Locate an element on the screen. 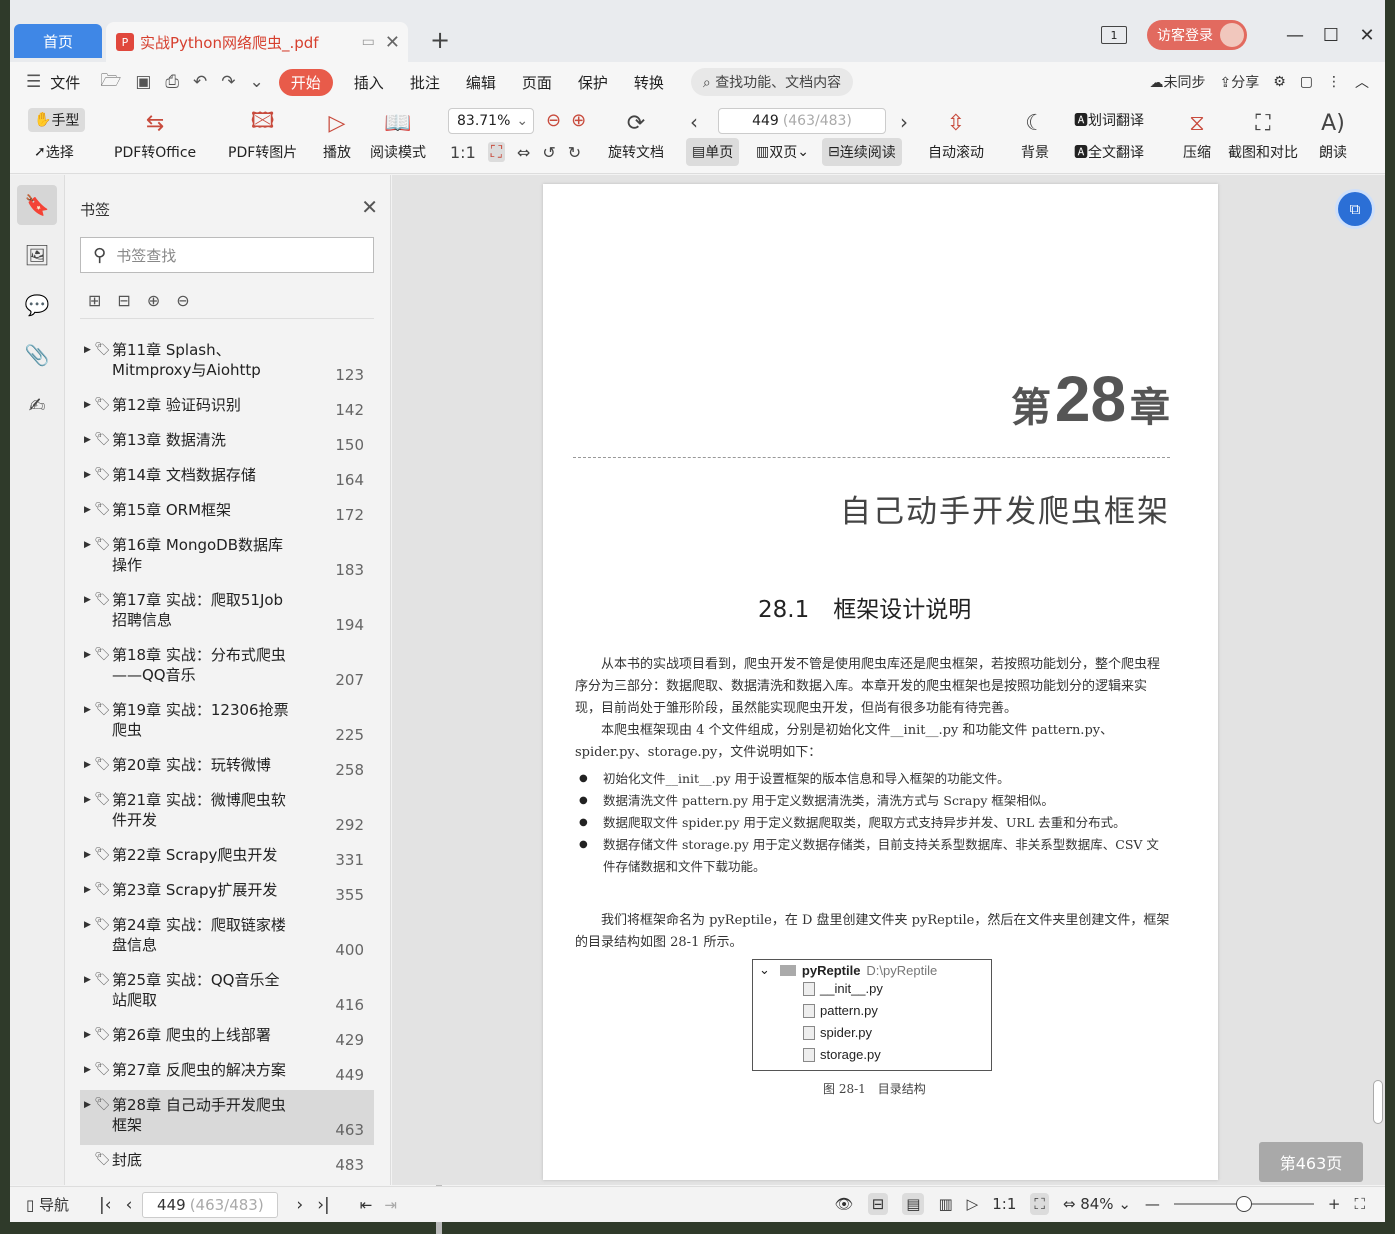 Image resolution: width=1395 pixels, height=1234 pixels. auto-scroll-button: ⇳ 自动滚动 is located at coordinates (956, 135).